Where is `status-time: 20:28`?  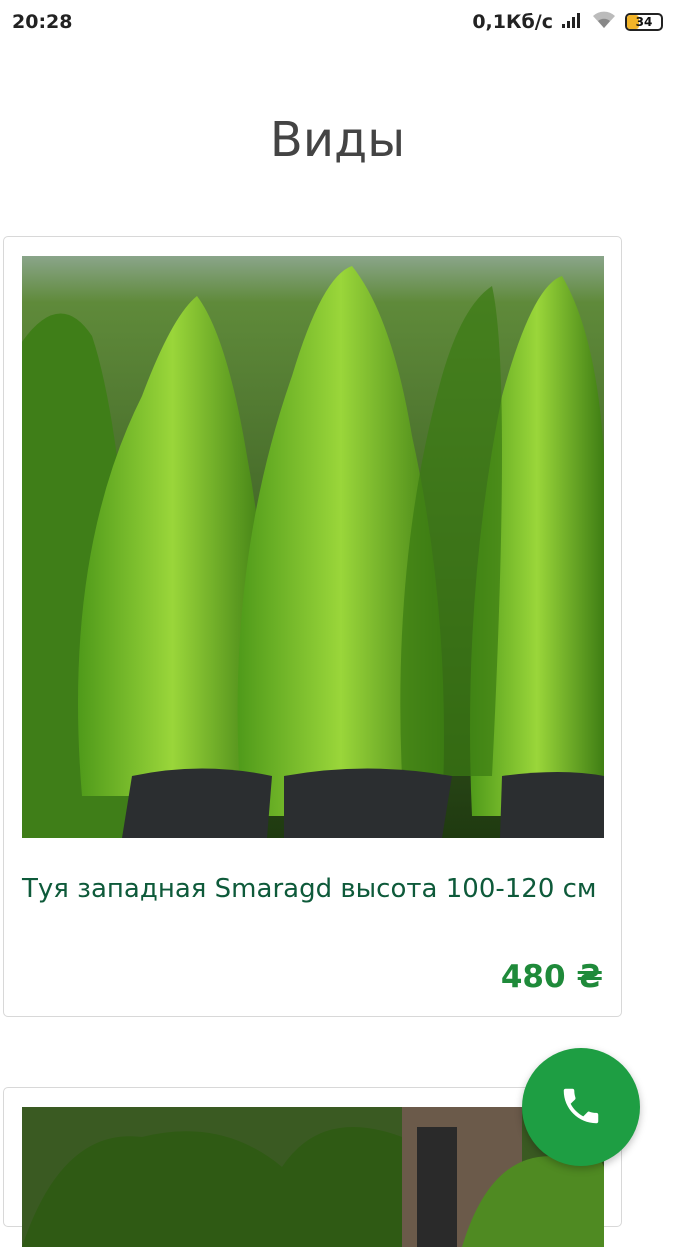 status-time: 20:28 is located at coordinates (42, 22).